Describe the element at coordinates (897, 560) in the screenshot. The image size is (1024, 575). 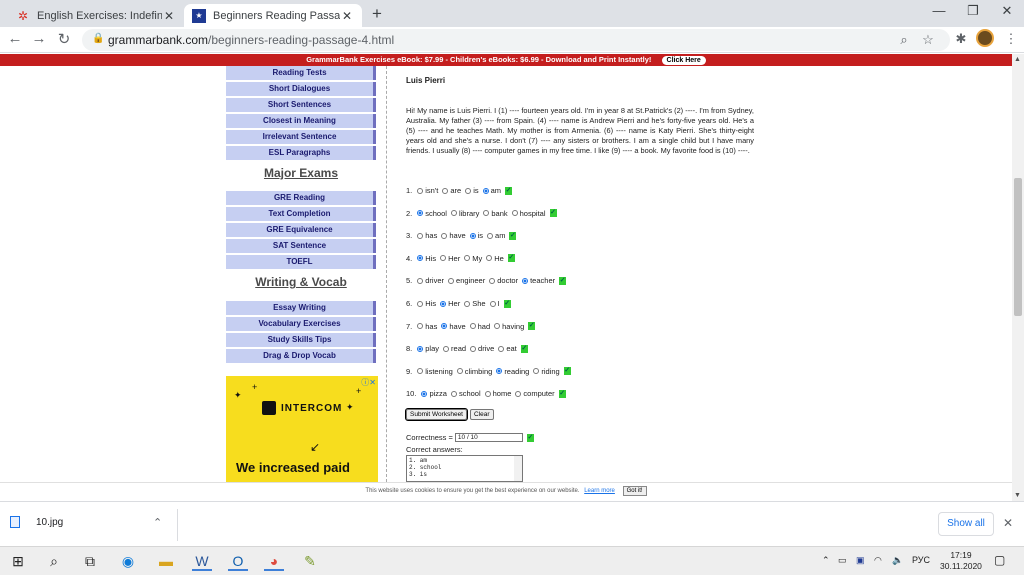
I see `volume-icon: 🔈` at that location.